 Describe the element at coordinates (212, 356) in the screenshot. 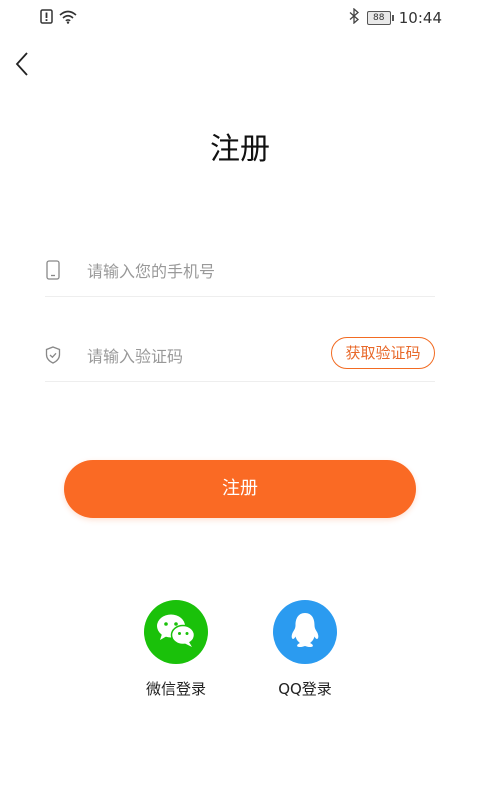

I see `code-input` at that location.